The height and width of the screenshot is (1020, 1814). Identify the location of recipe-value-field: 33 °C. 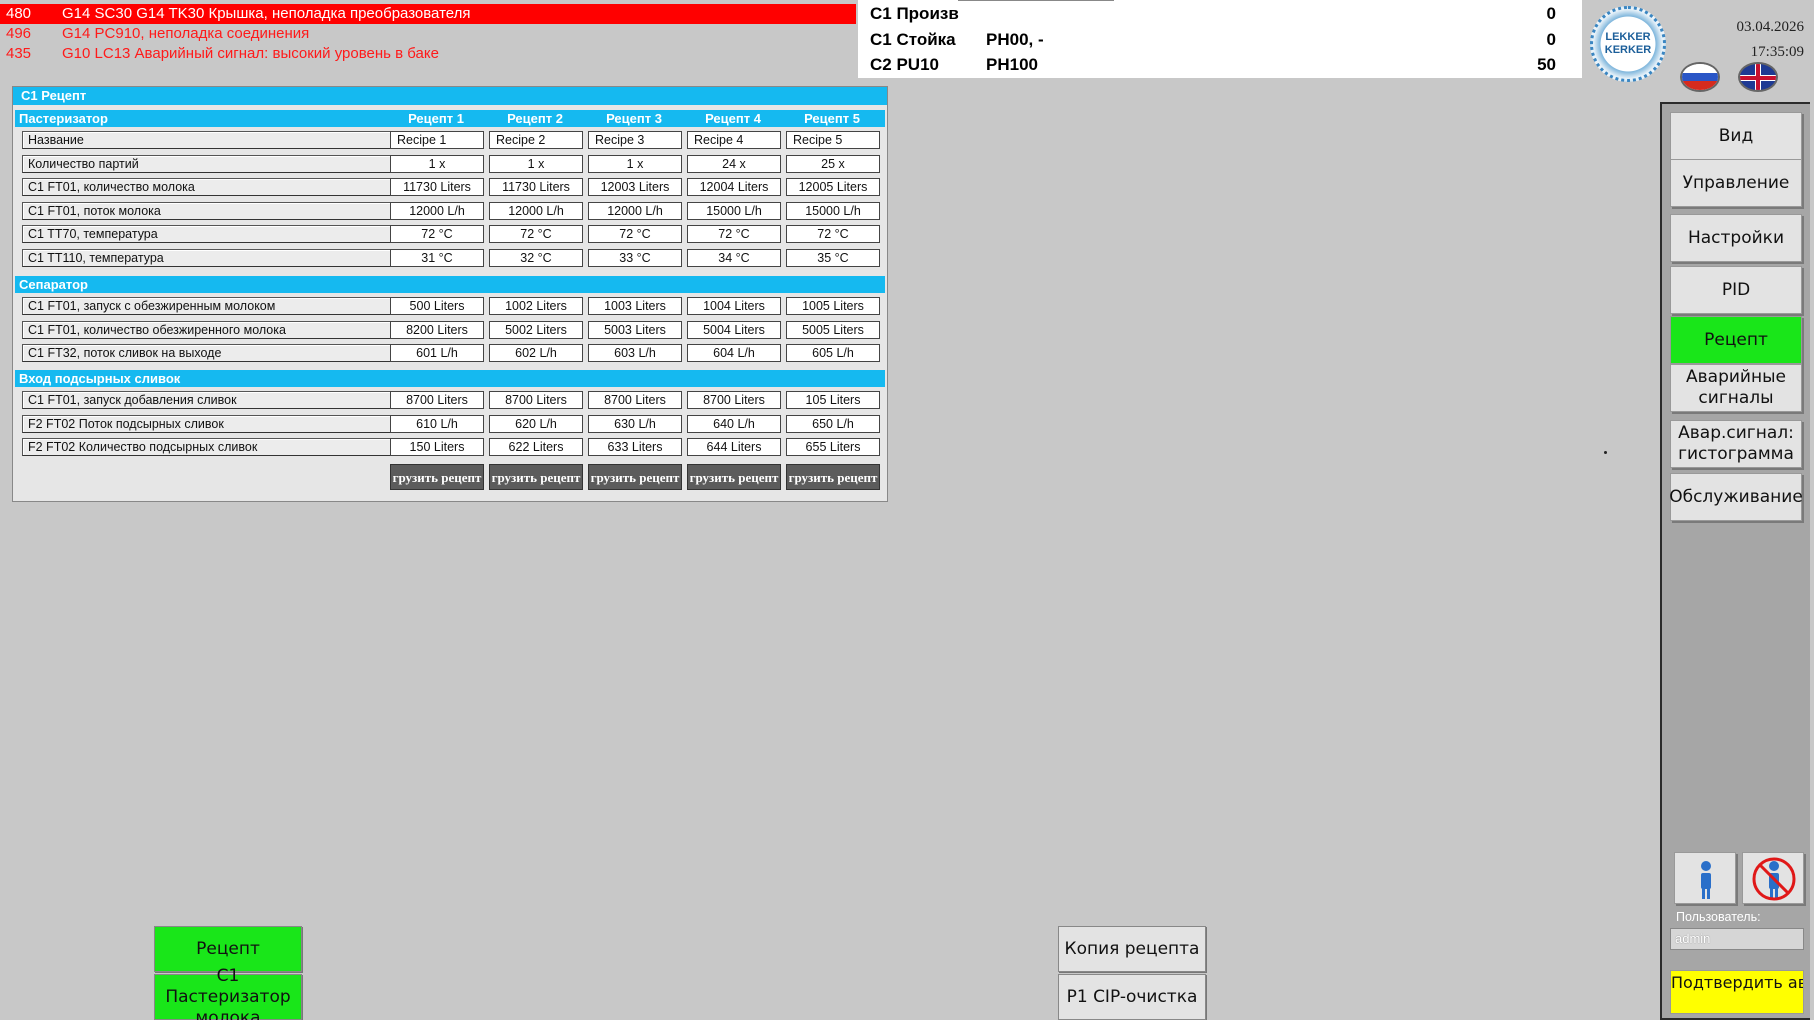
(635, 258).